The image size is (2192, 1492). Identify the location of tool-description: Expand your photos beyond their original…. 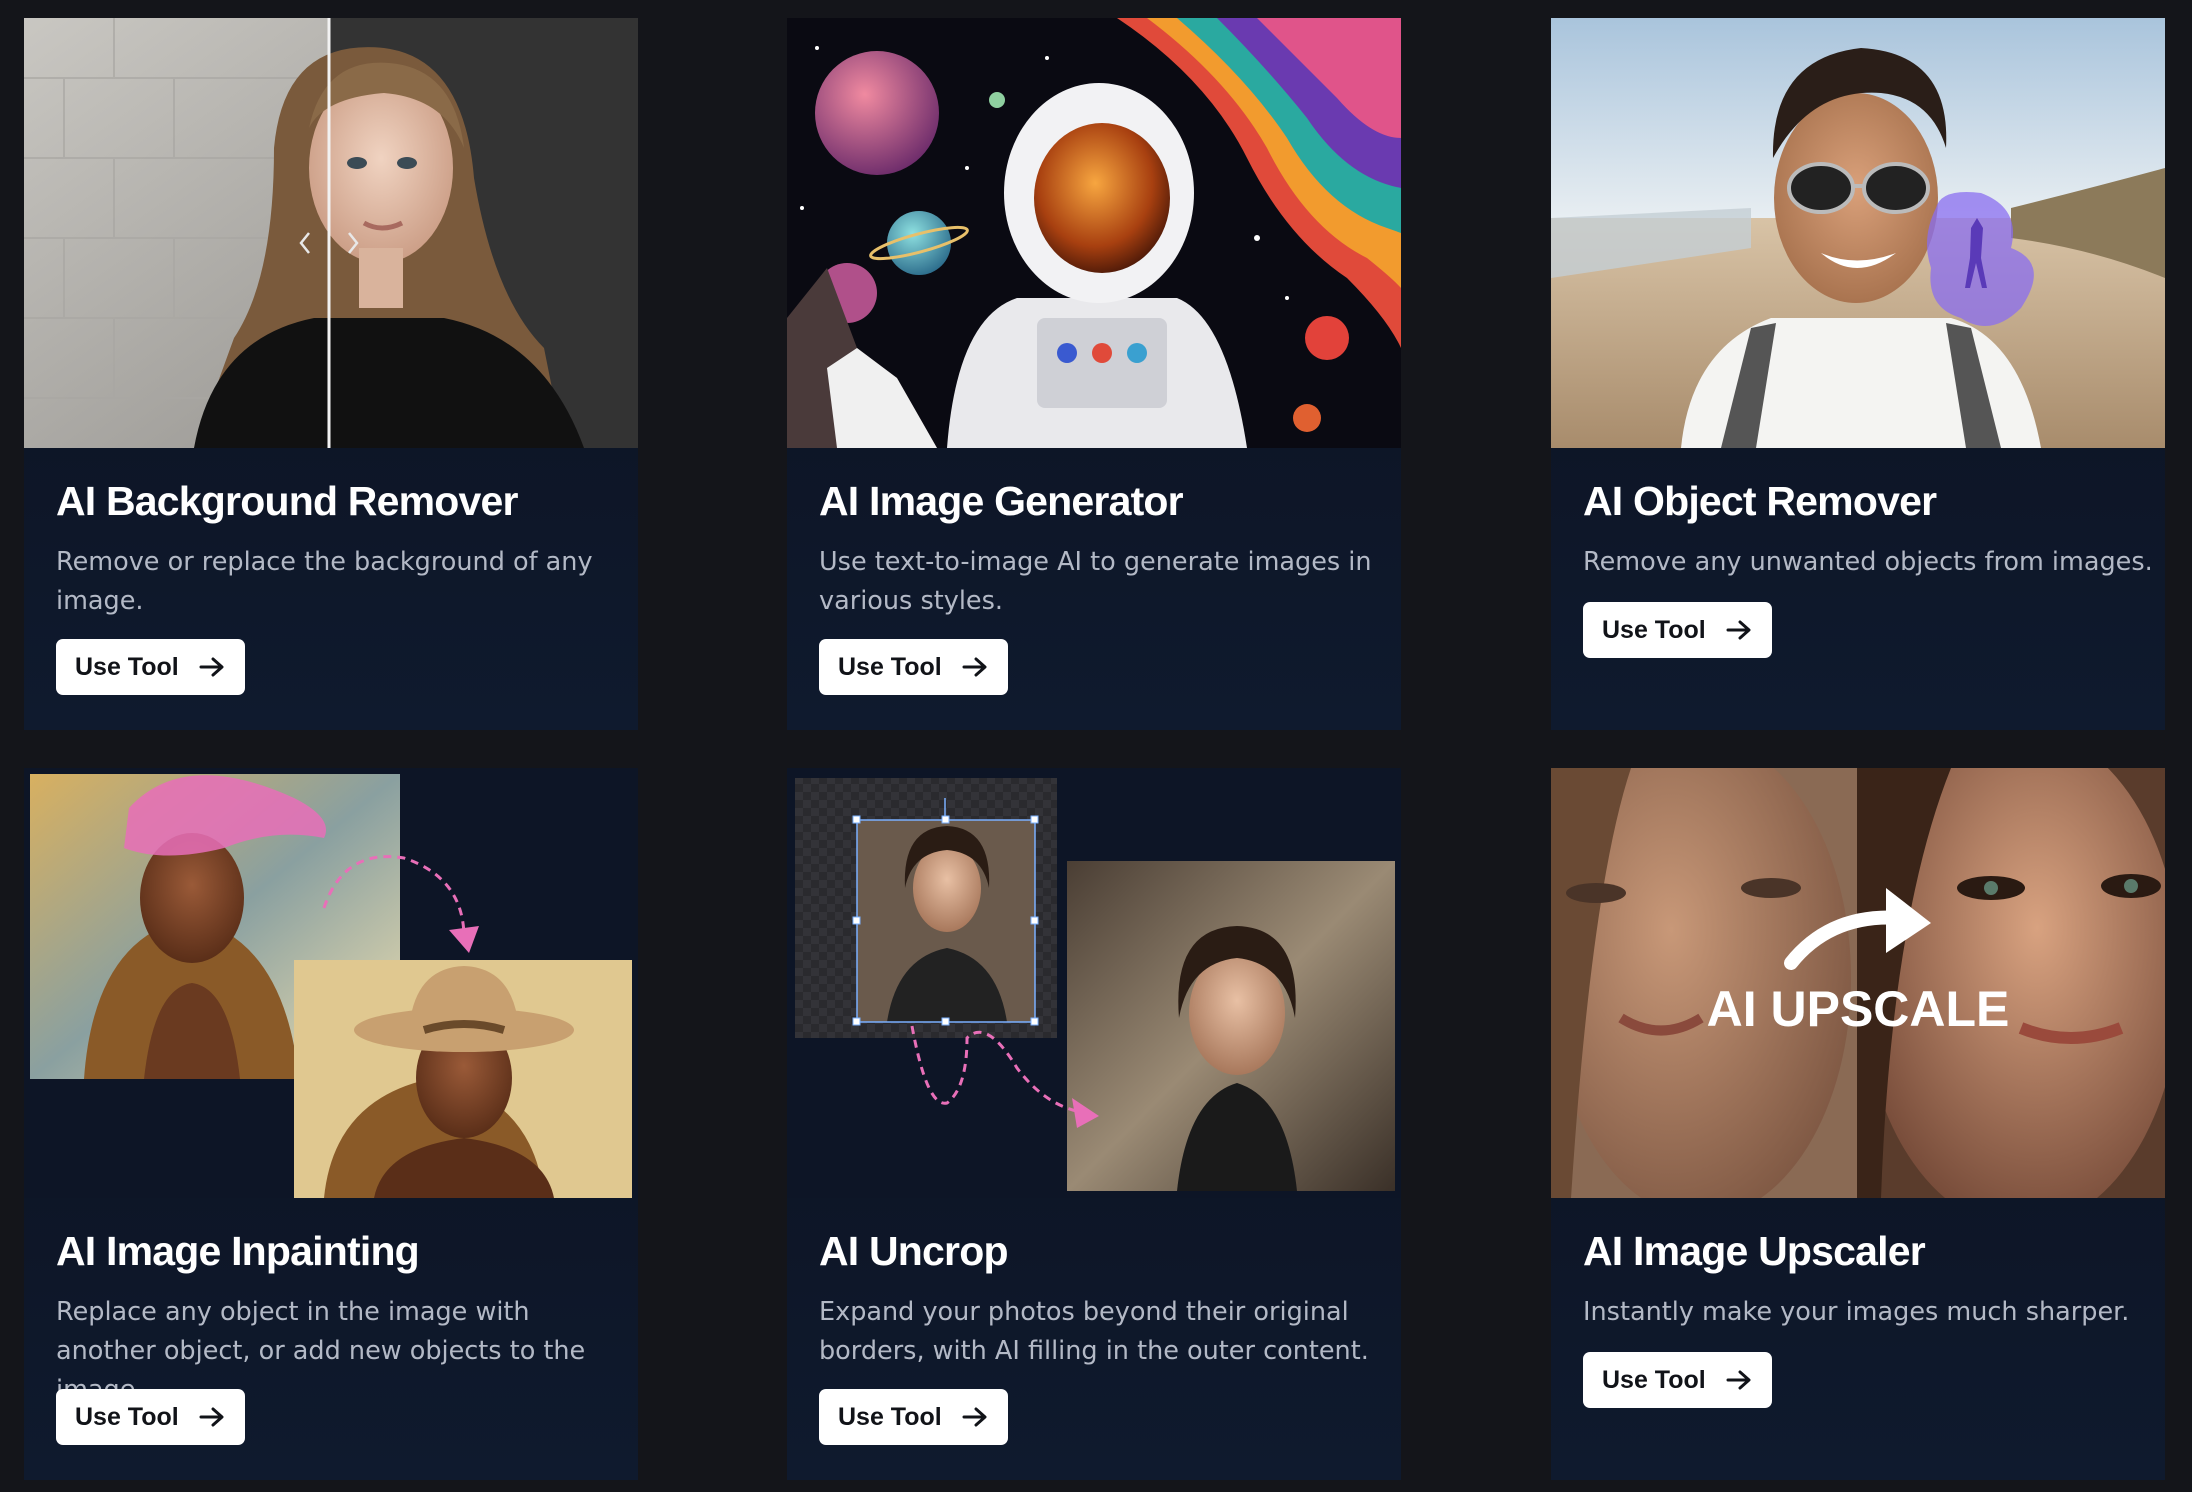
(1094, 1331).